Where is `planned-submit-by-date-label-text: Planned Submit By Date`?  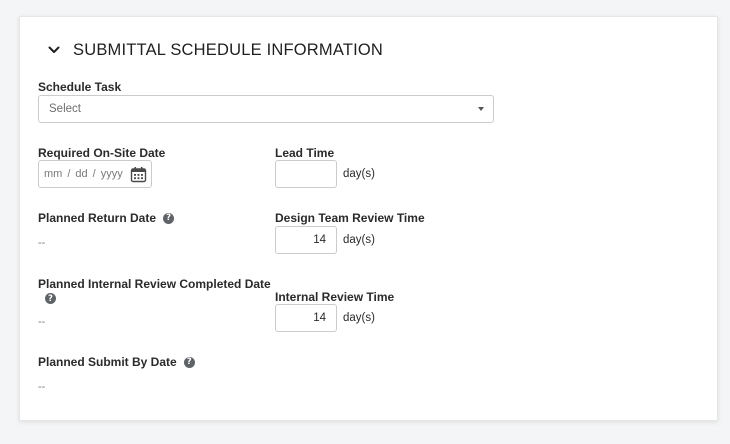 planned-submit-by-date-label-text: Planned Submit By Date is located at coordinates (107, 362).